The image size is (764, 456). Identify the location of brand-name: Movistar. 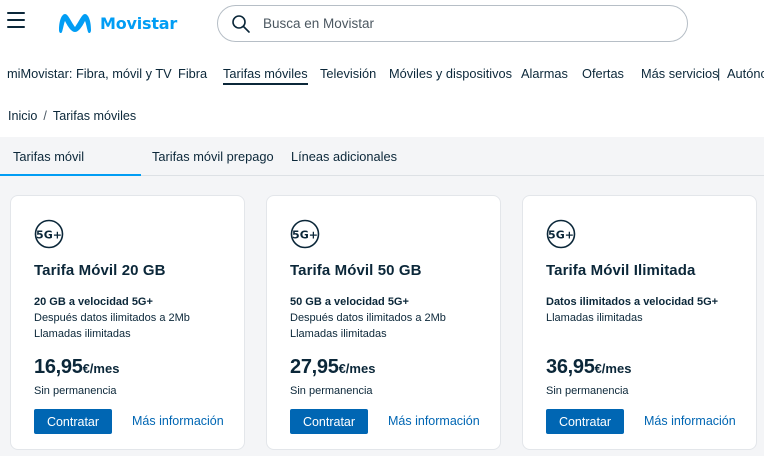
(139, 23).